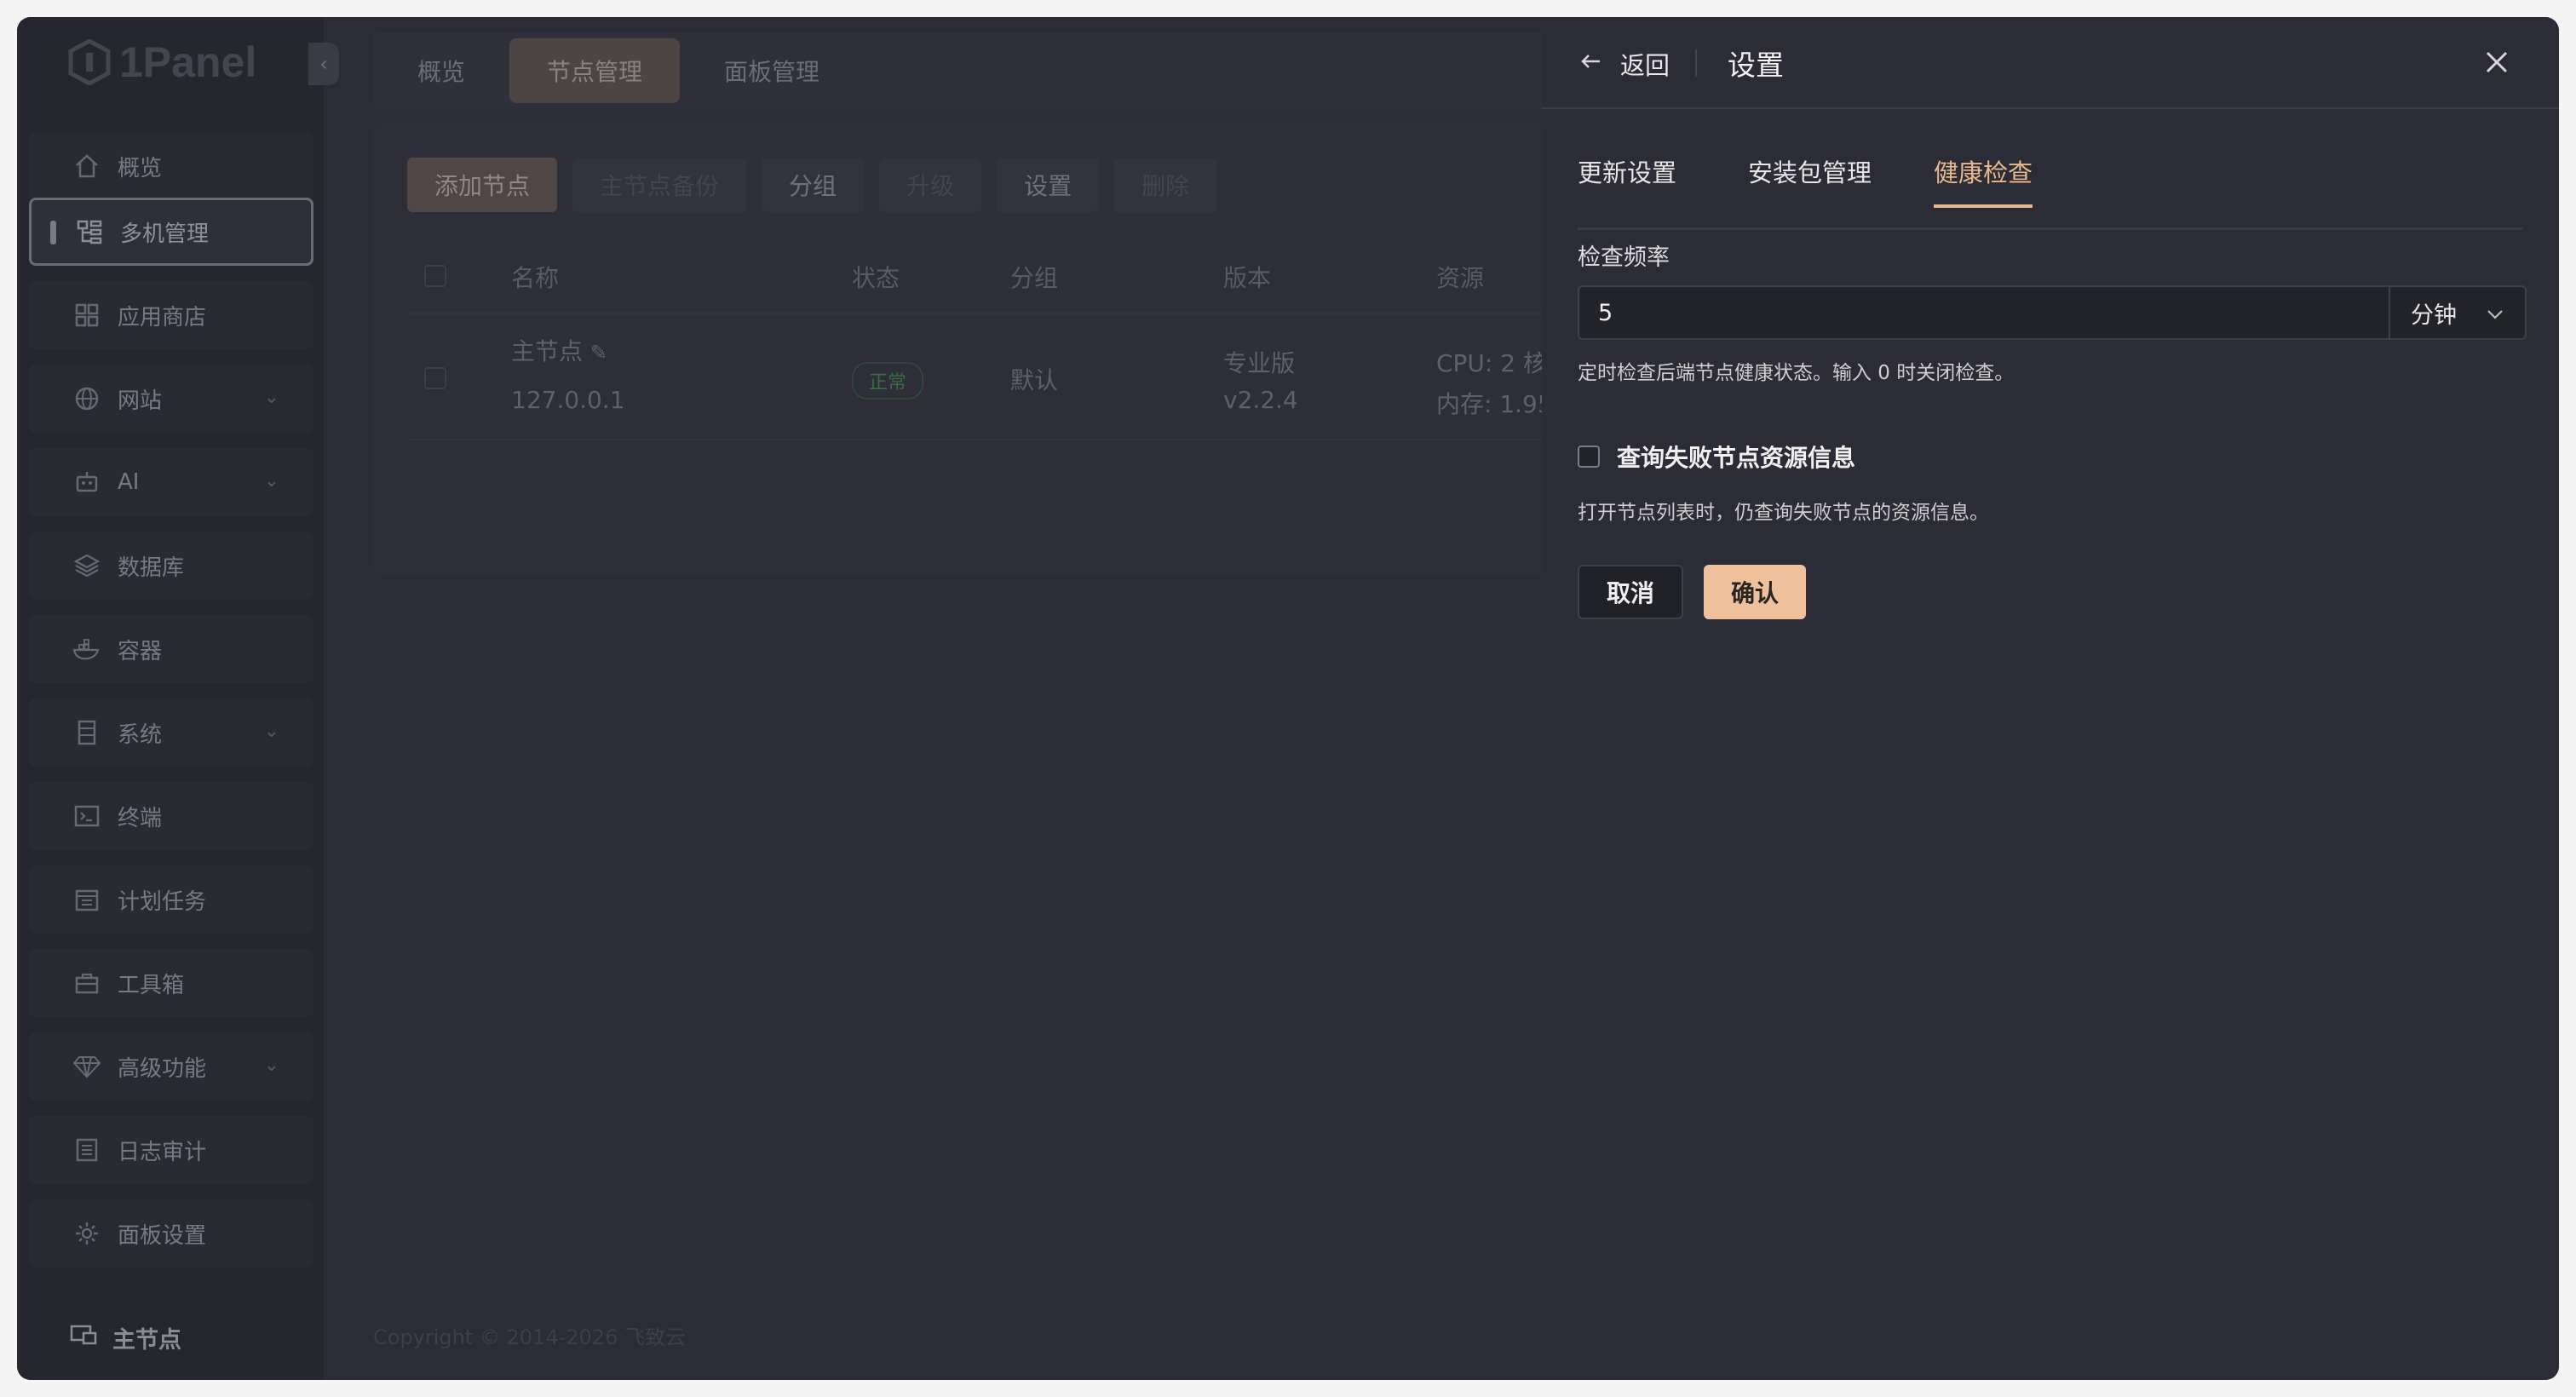  I want to click on column-header-name: 名称, so click(535, 278).